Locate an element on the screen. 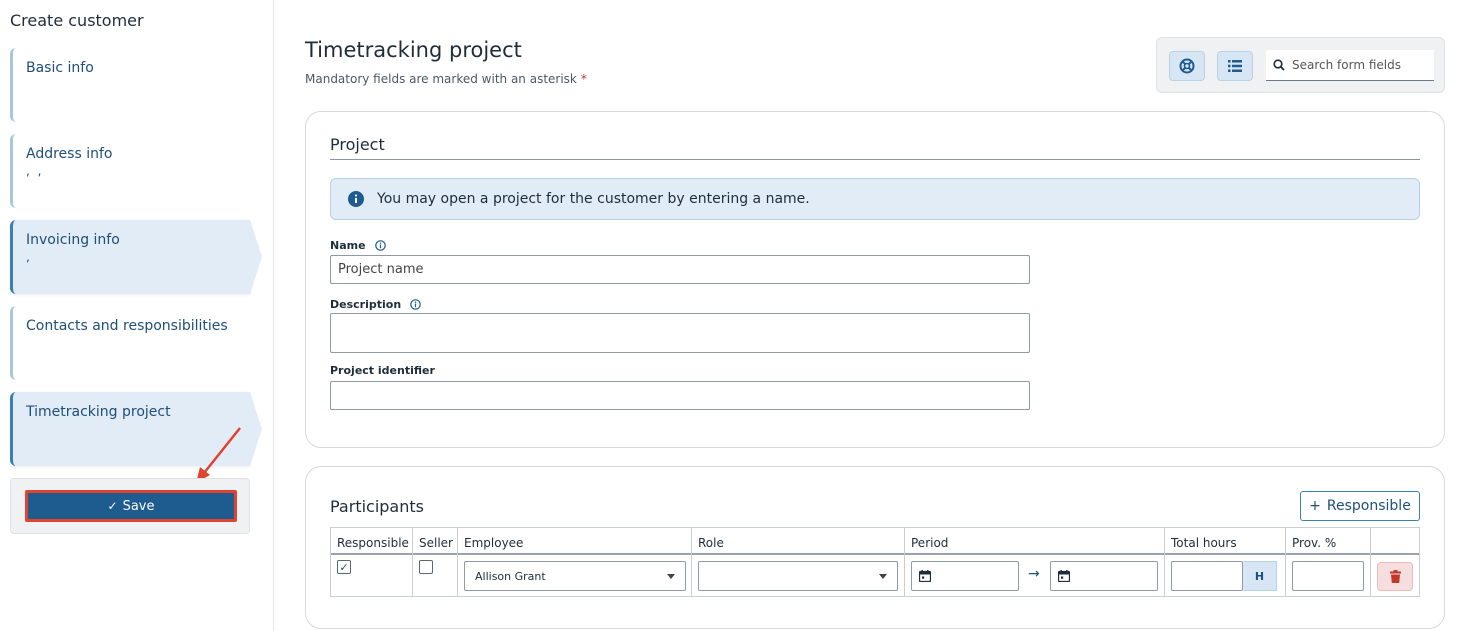  period-end-input is located at coordinates (1104, 576).